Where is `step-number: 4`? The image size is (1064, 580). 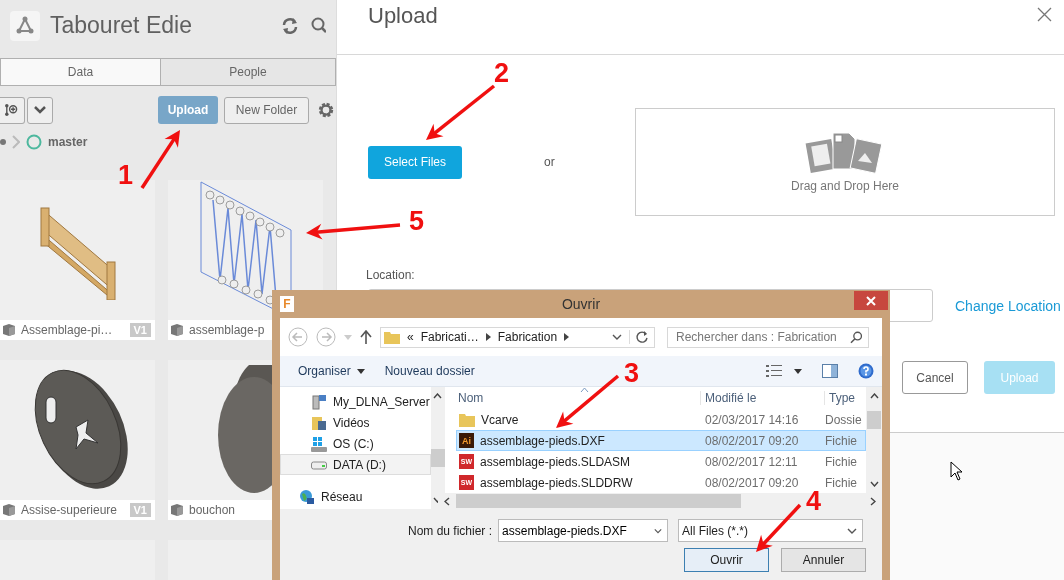
step-number: 4 is located at coordinates (814, 501).